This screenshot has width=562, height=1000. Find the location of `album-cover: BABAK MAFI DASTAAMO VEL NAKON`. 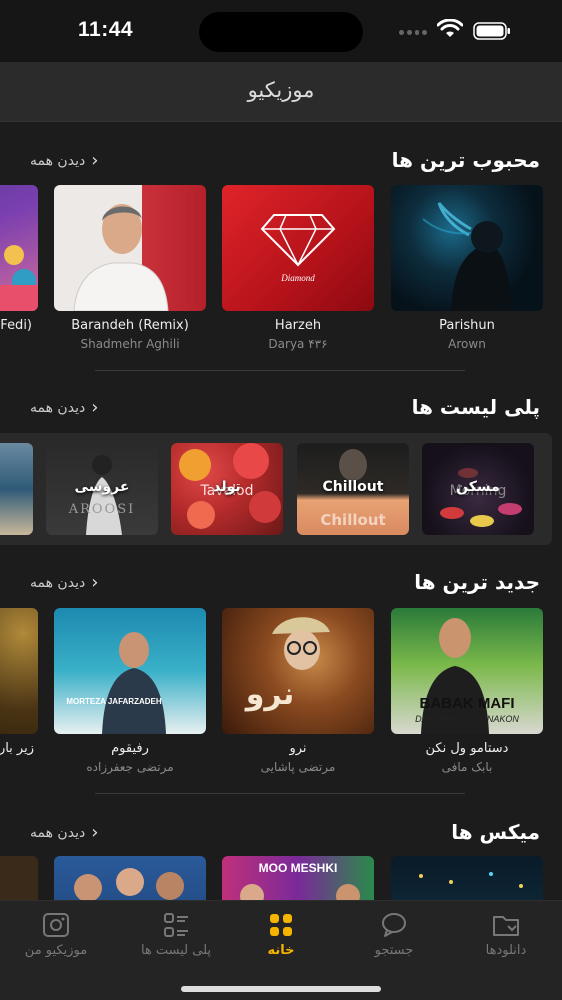

album-cover: BABAK MAFI DASTAAMO VEL NAKON is located at coordinates (467, 671).